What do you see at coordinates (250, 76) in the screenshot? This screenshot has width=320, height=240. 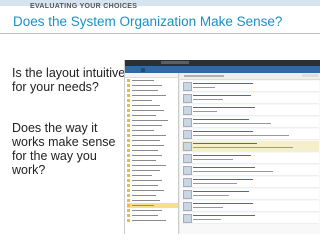 I see `stream-toolbar` at bounding box center [250, 76].